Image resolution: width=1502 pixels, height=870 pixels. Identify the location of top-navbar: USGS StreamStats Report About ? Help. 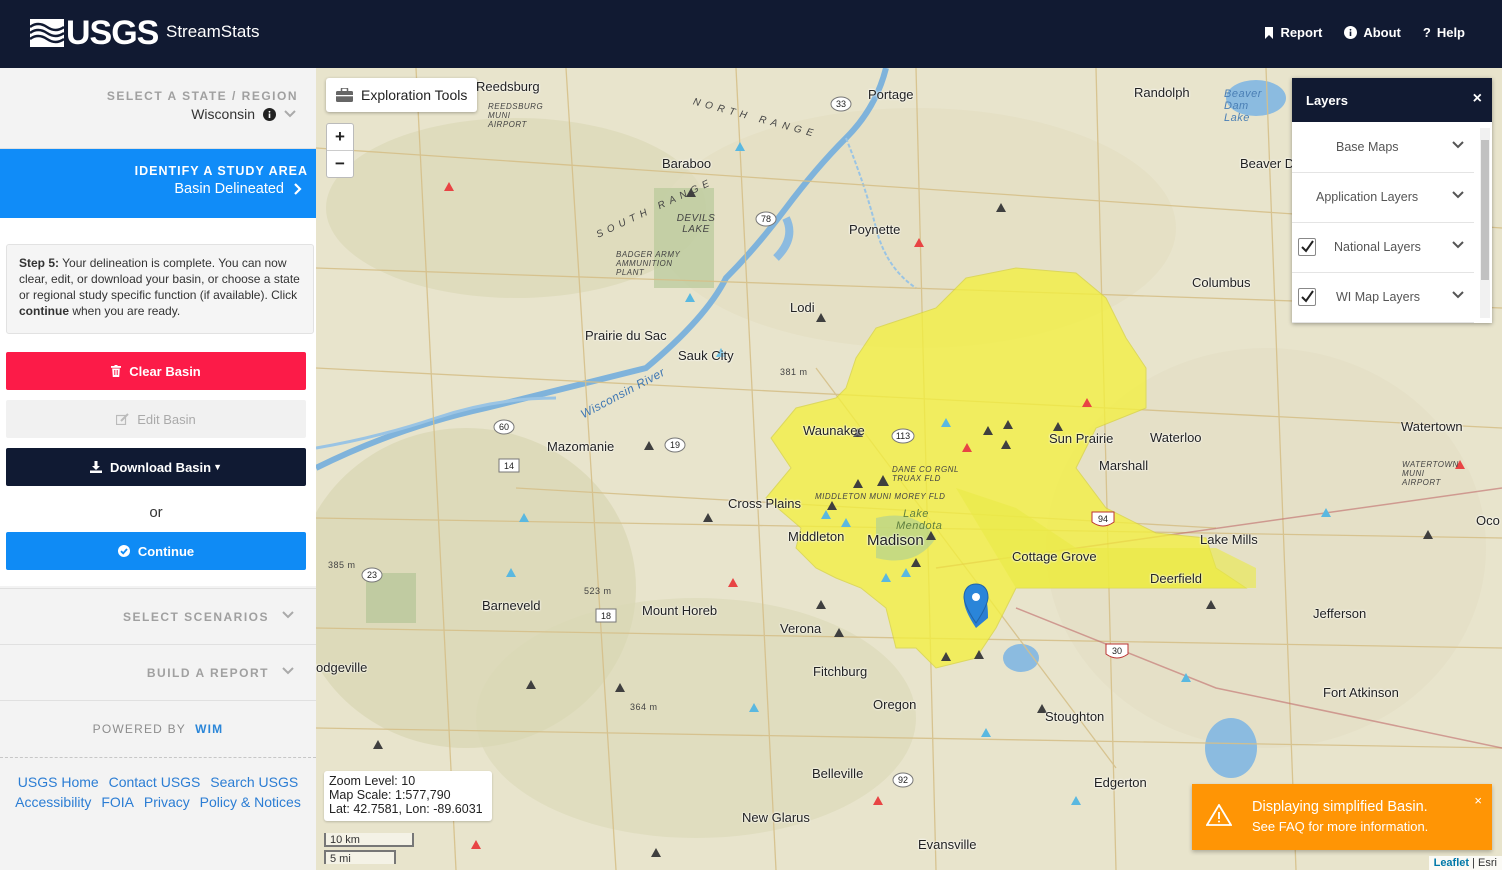
(751, 34).